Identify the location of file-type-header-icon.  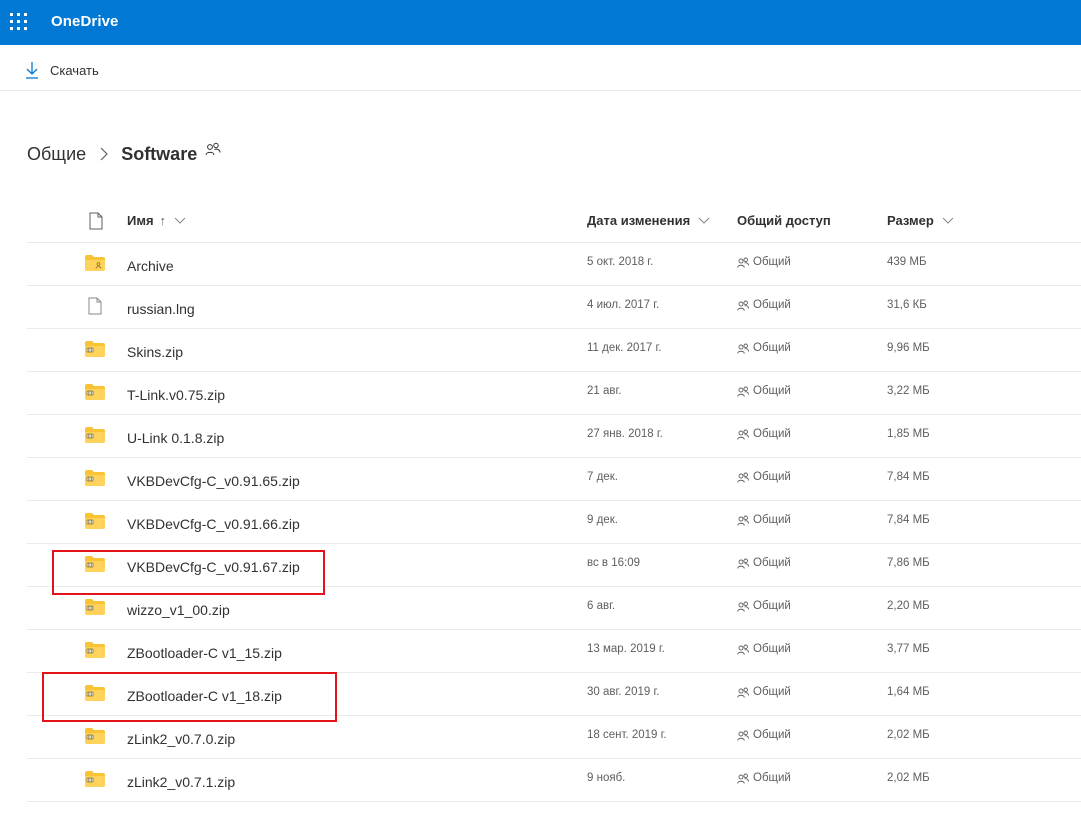
(96, 223).